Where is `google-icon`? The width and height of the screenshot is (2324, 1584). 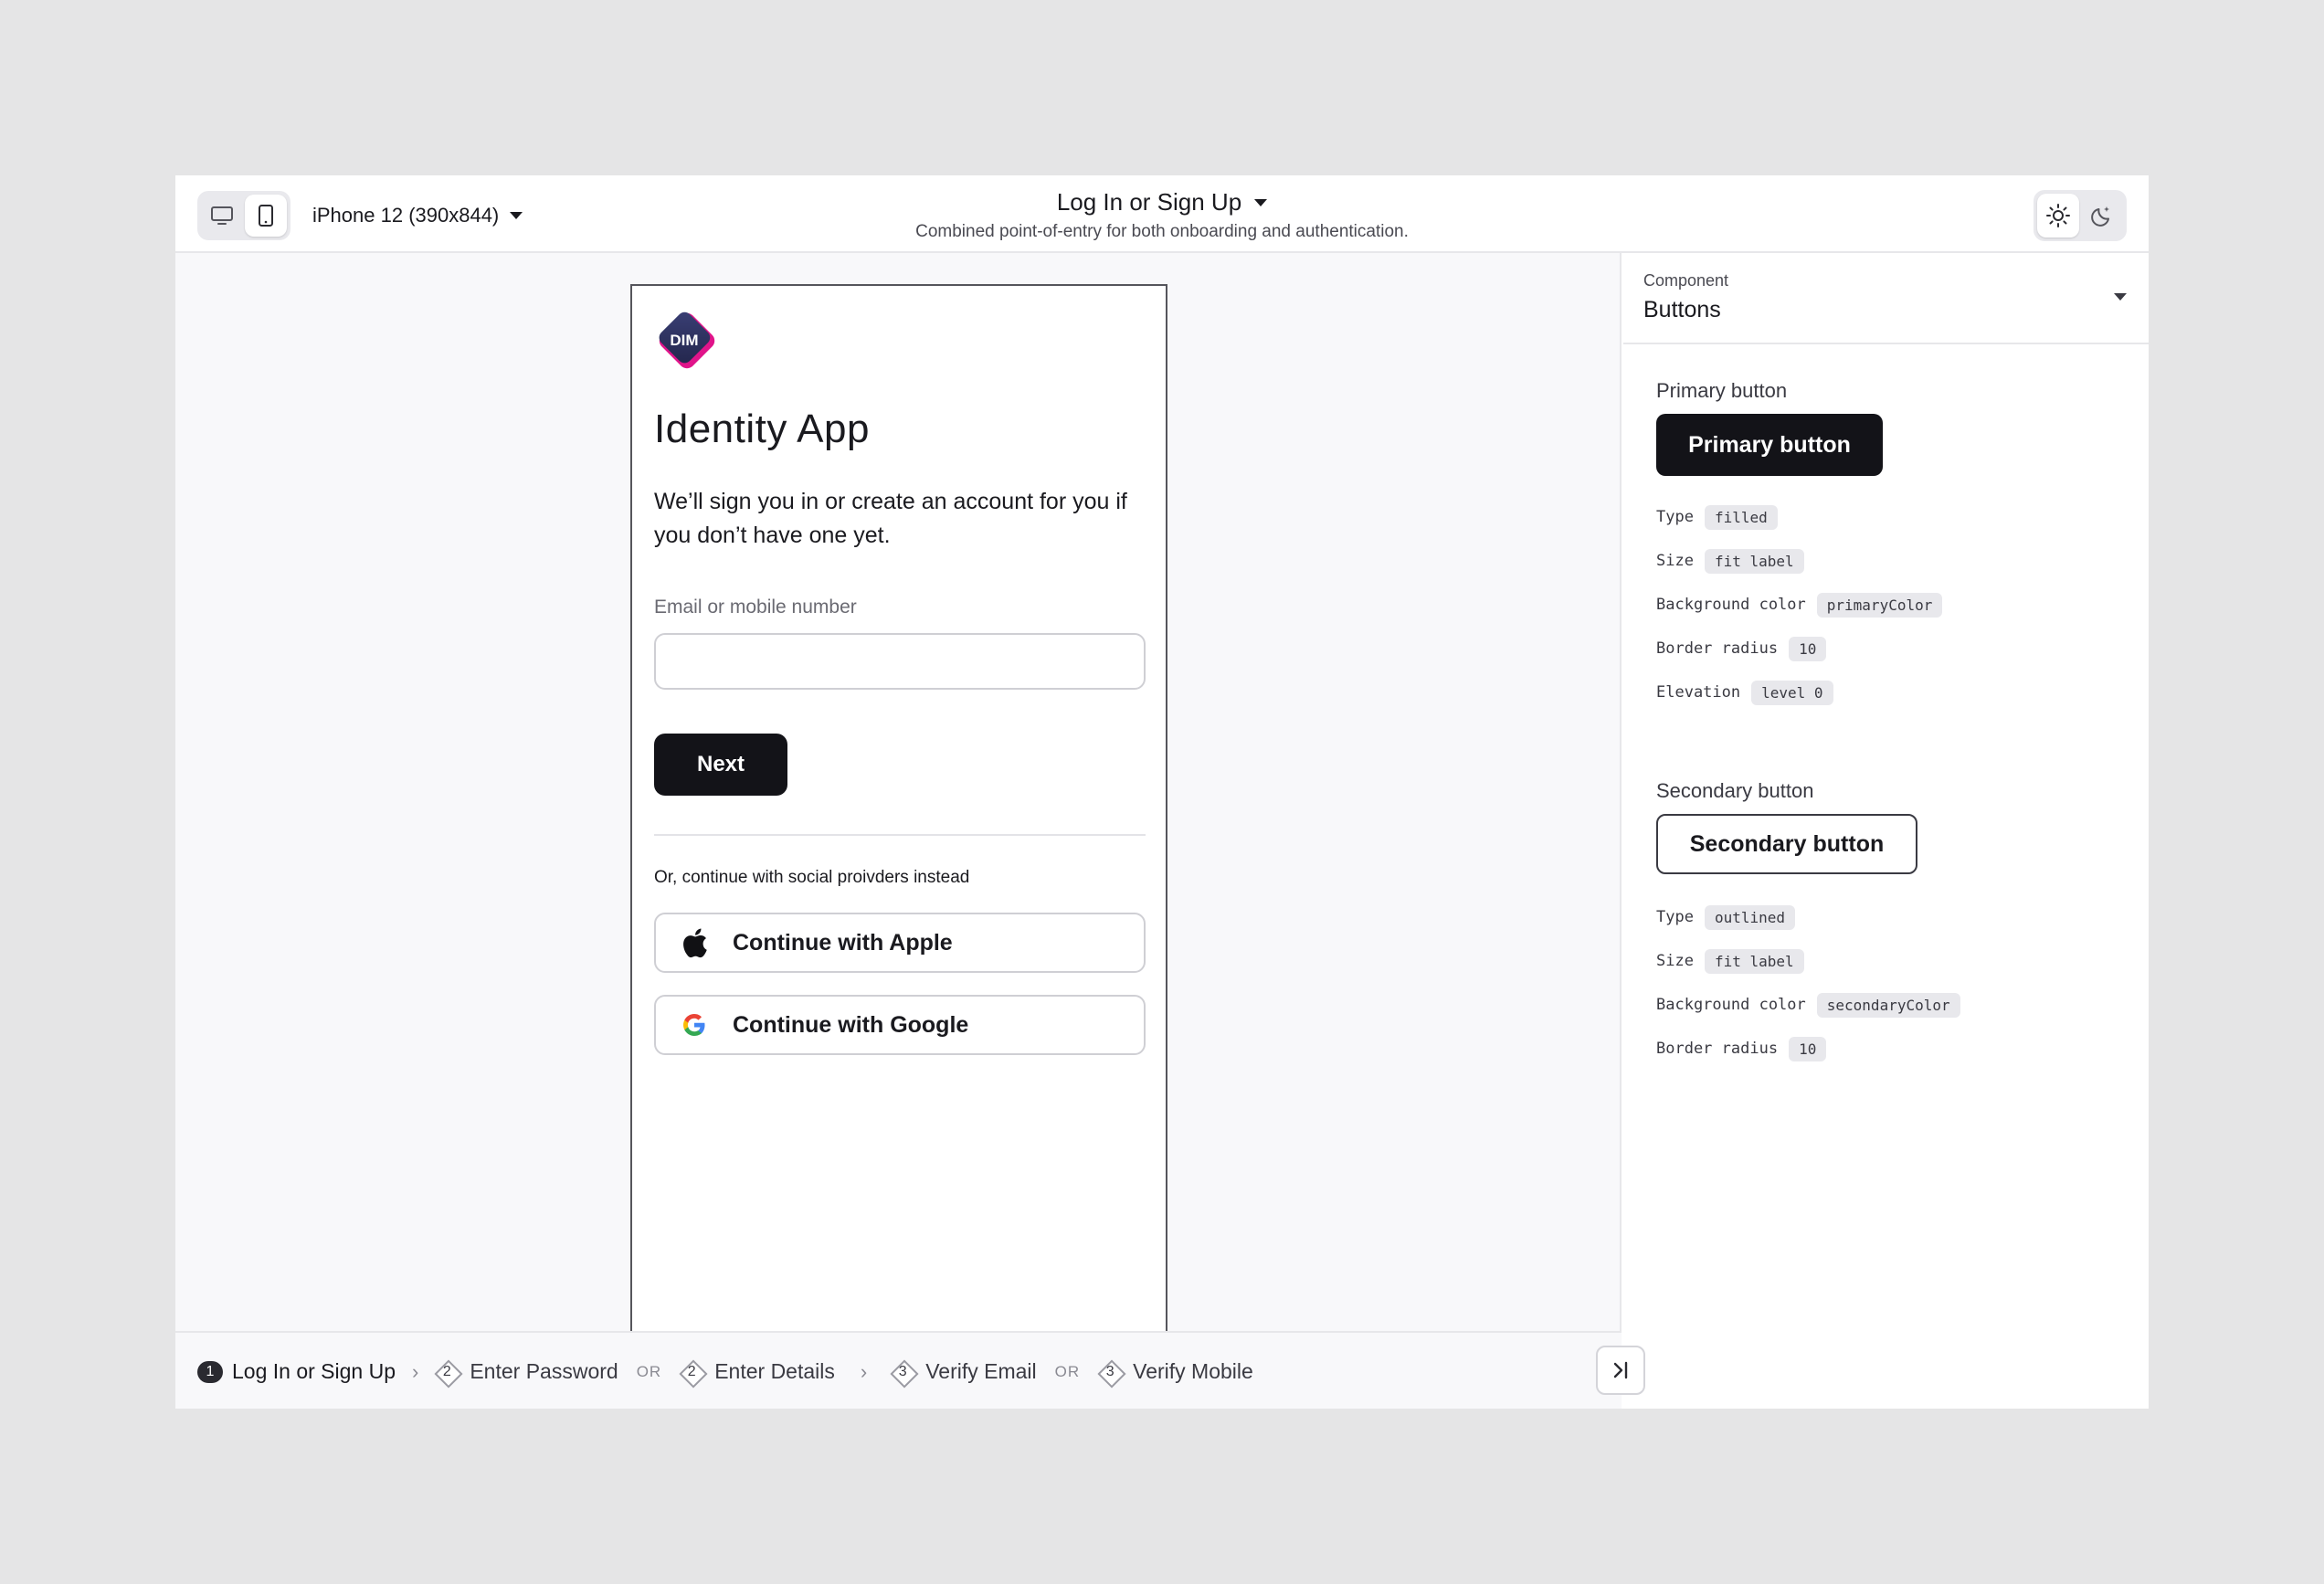 google-icon is located at coordinates (694, 1024).